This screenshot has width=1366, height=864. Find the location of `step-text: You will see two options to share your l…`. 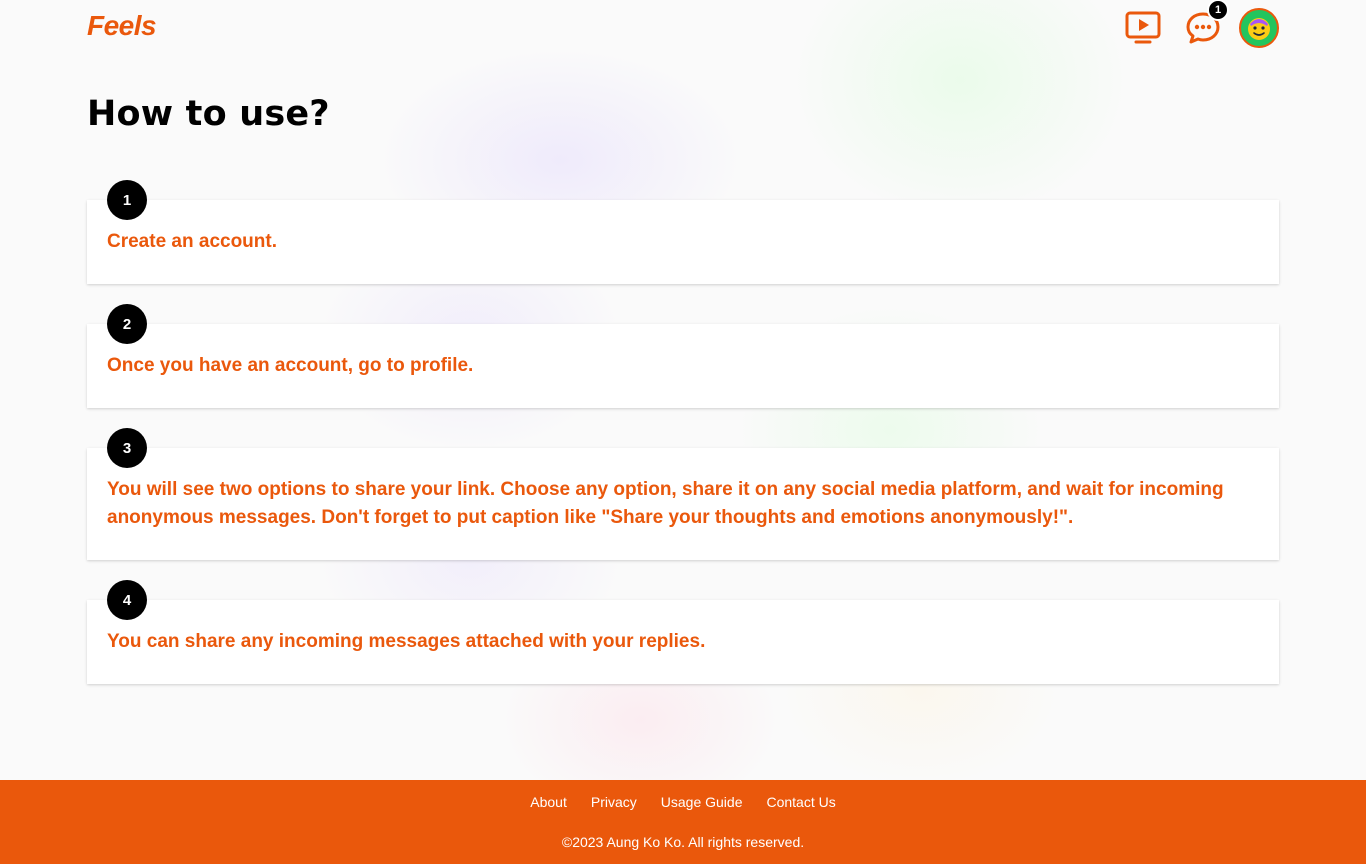

step-text: You will see two options to share your l… is located at coordinates (665, 503).